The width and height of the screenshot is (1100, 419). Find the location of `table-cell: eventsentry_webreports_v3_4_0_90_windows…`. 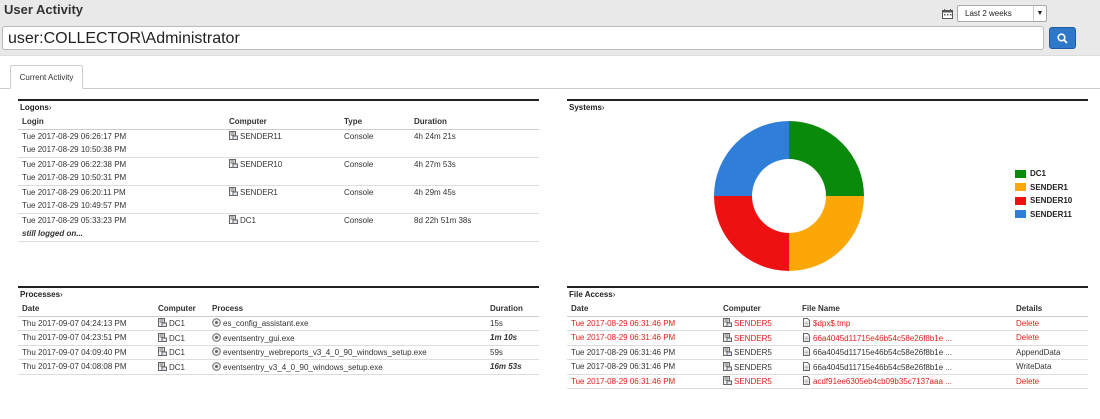

table-cell: eventsentry_webreports_v3_4_0_90_windows… is located at coordinates (347, 352).